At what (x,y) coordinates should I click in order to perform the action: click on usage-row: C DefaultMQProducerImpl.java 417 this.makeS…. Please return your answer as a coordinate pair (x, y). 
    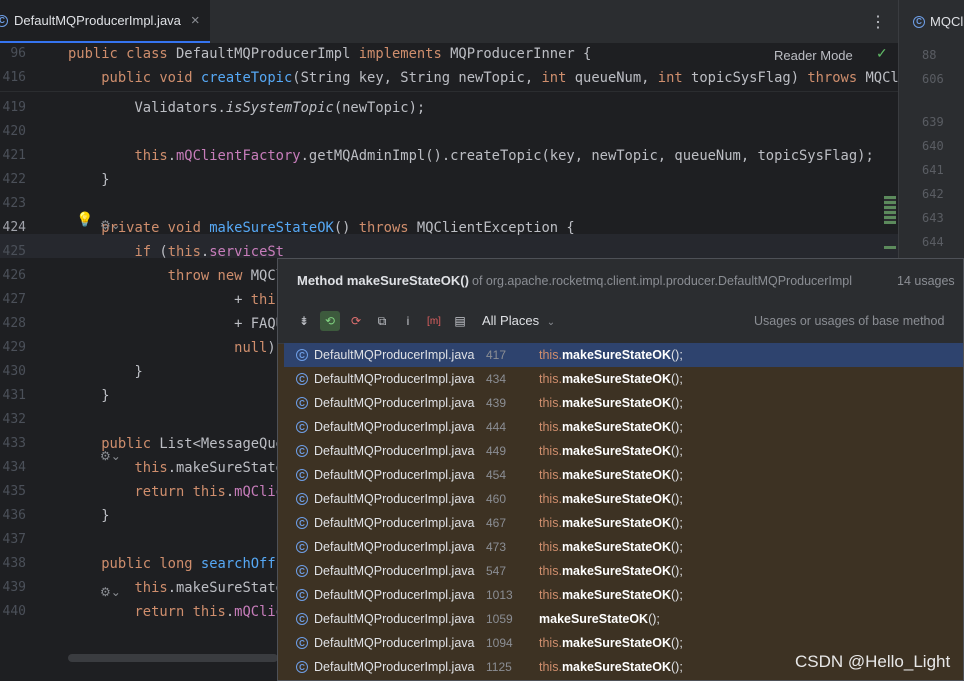
    Looking at the image, I should click on (623, 355).